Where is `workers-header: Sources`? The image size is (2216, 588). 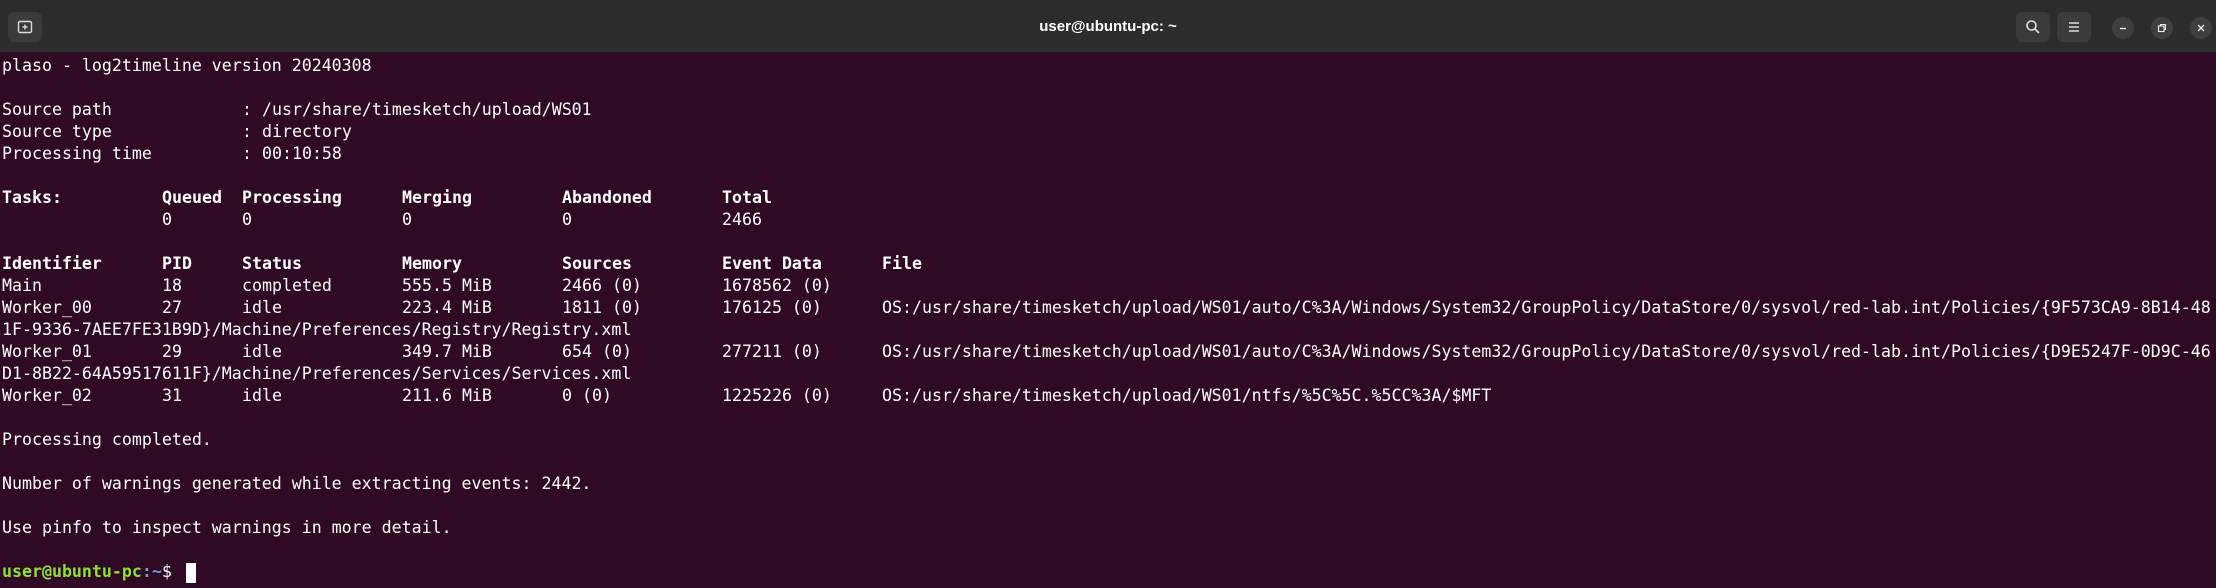
workers-header: Sources is located at coordinates (597, 263).